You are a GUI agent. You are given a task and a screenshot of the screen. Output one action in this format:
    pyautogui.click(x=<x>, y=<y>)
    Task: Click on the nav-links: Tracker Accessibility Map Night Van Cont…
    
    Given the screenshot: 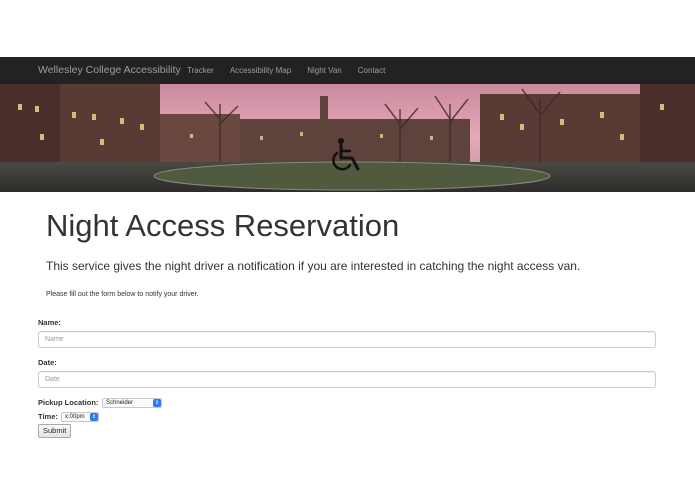 What is the action you would take?
    pyautogui.click(x=286, y=70)
    